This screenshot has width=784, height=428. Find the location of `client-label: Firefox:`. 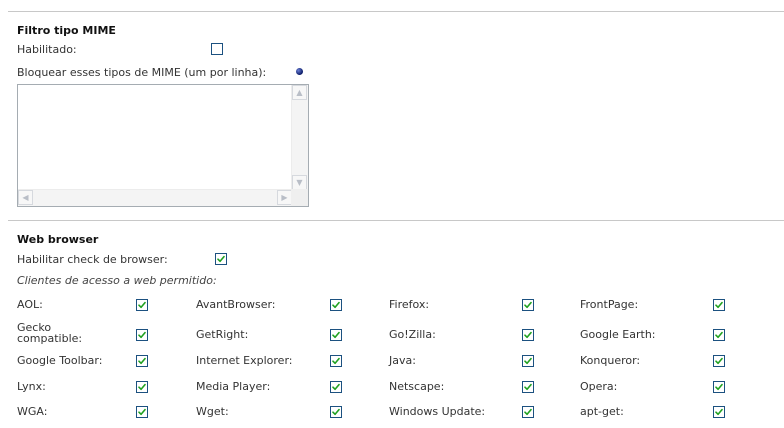

client-label: Firefox: is located at coordinates (409, 304).